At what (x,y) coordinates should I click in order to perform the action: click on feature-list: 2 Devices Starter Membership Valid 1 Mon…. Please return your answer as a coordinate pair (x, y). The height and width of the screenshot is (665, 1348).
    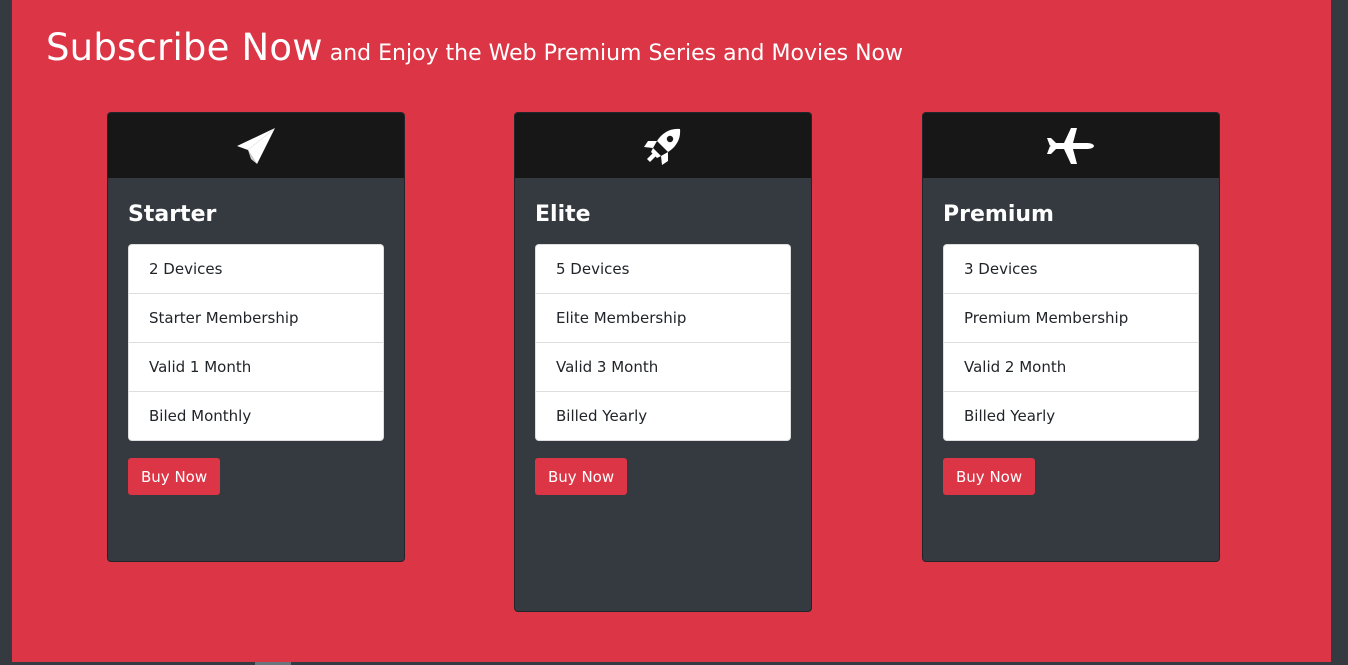
    Looking at the image, I should click on (256, 342).